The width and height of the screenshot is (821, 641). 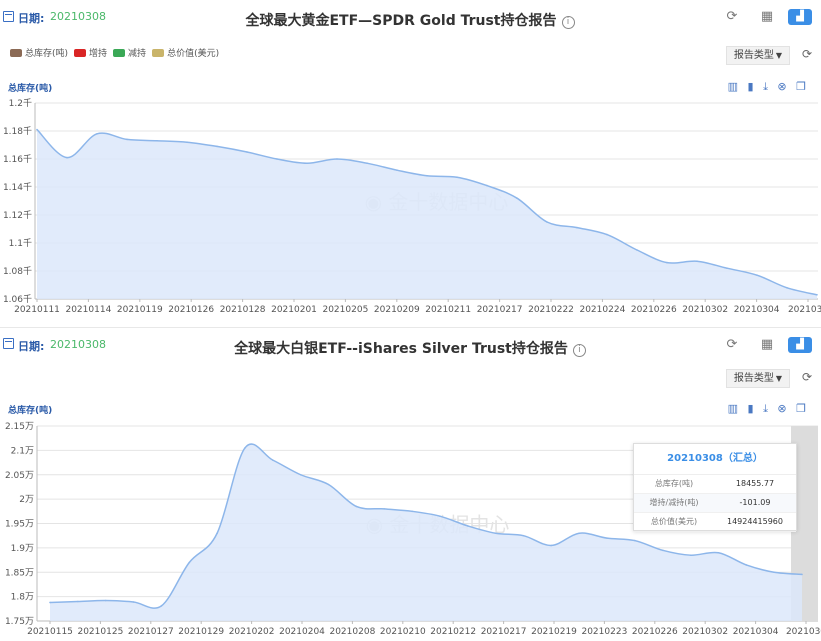 What do you see at coordinates (26, 500) in the screenshot?
I see `y-tick-label: 2万` at bounding box center [26, 500].